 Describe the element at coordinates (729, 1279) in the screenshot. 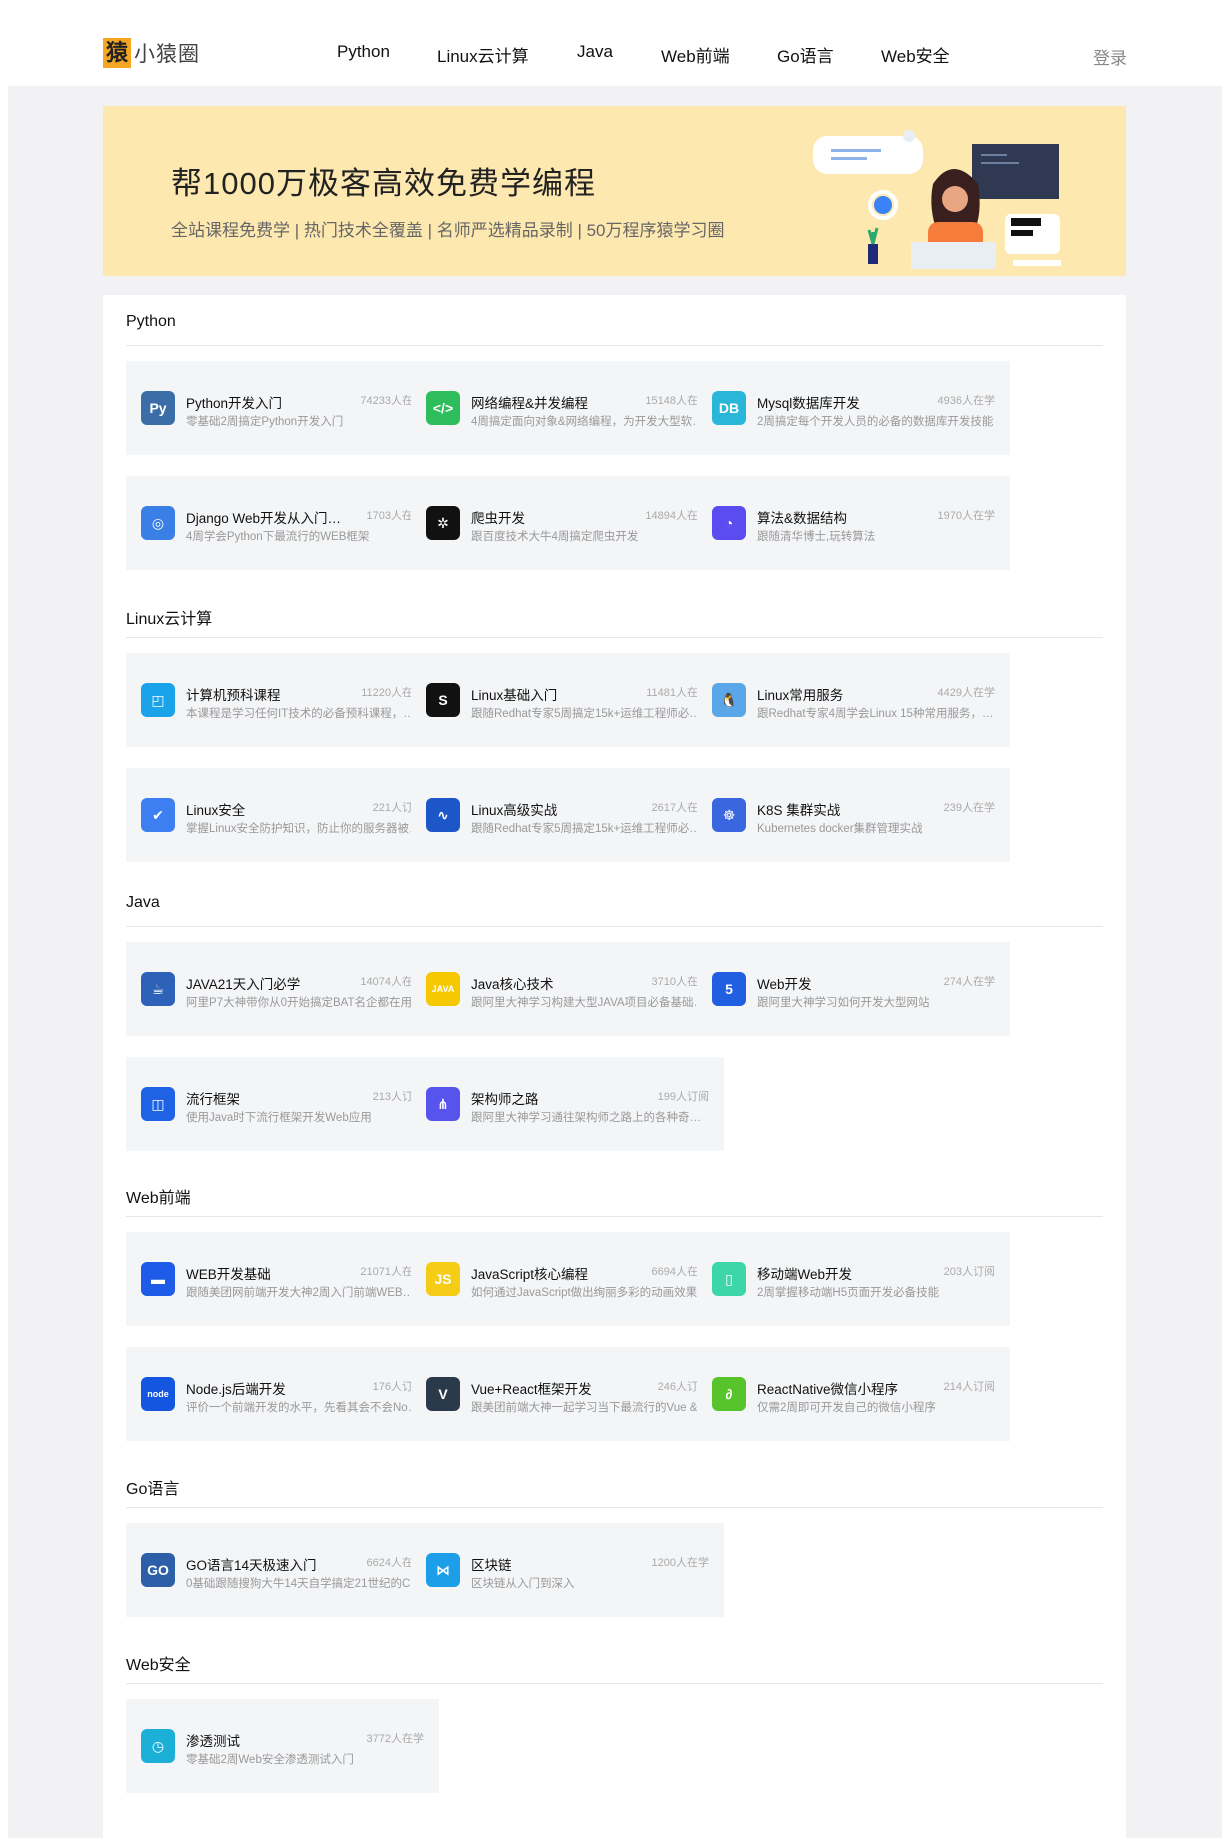

I see `mobile-icon: ▯` at that location.